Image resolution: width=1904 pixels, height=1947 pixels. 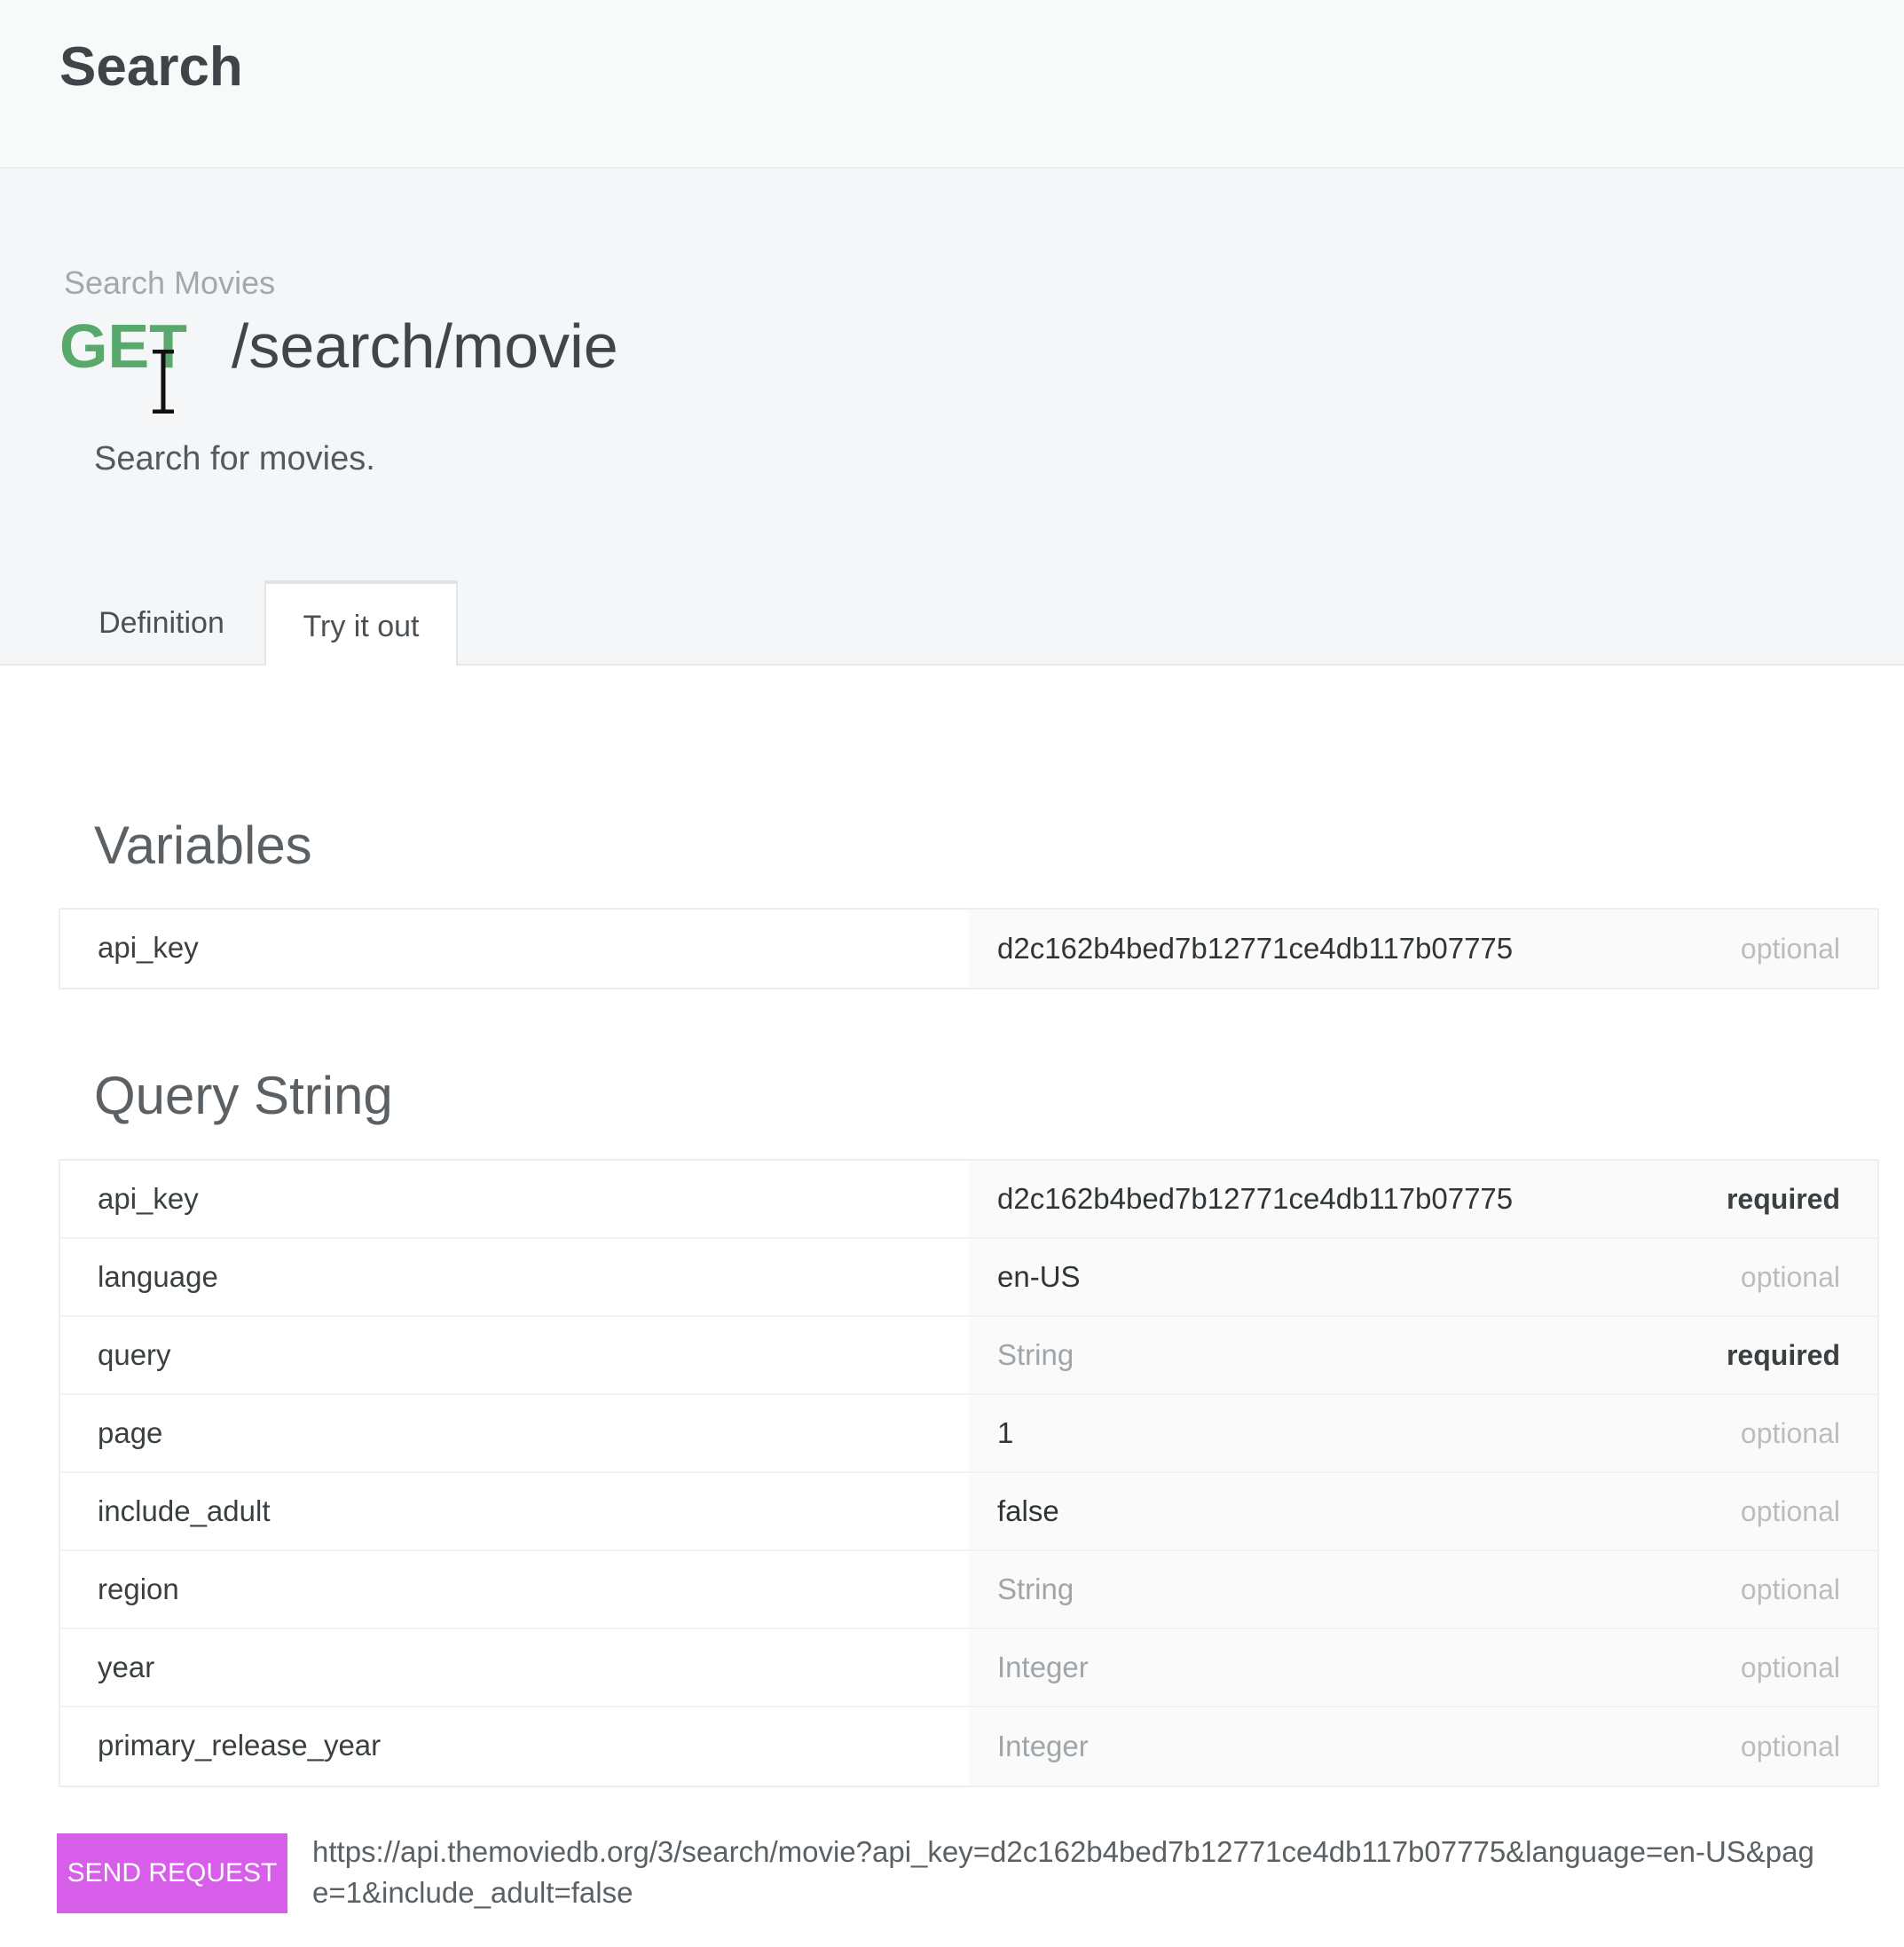 I want to click on tab-try-it-out: Try it out, so click(x=361, y=623).